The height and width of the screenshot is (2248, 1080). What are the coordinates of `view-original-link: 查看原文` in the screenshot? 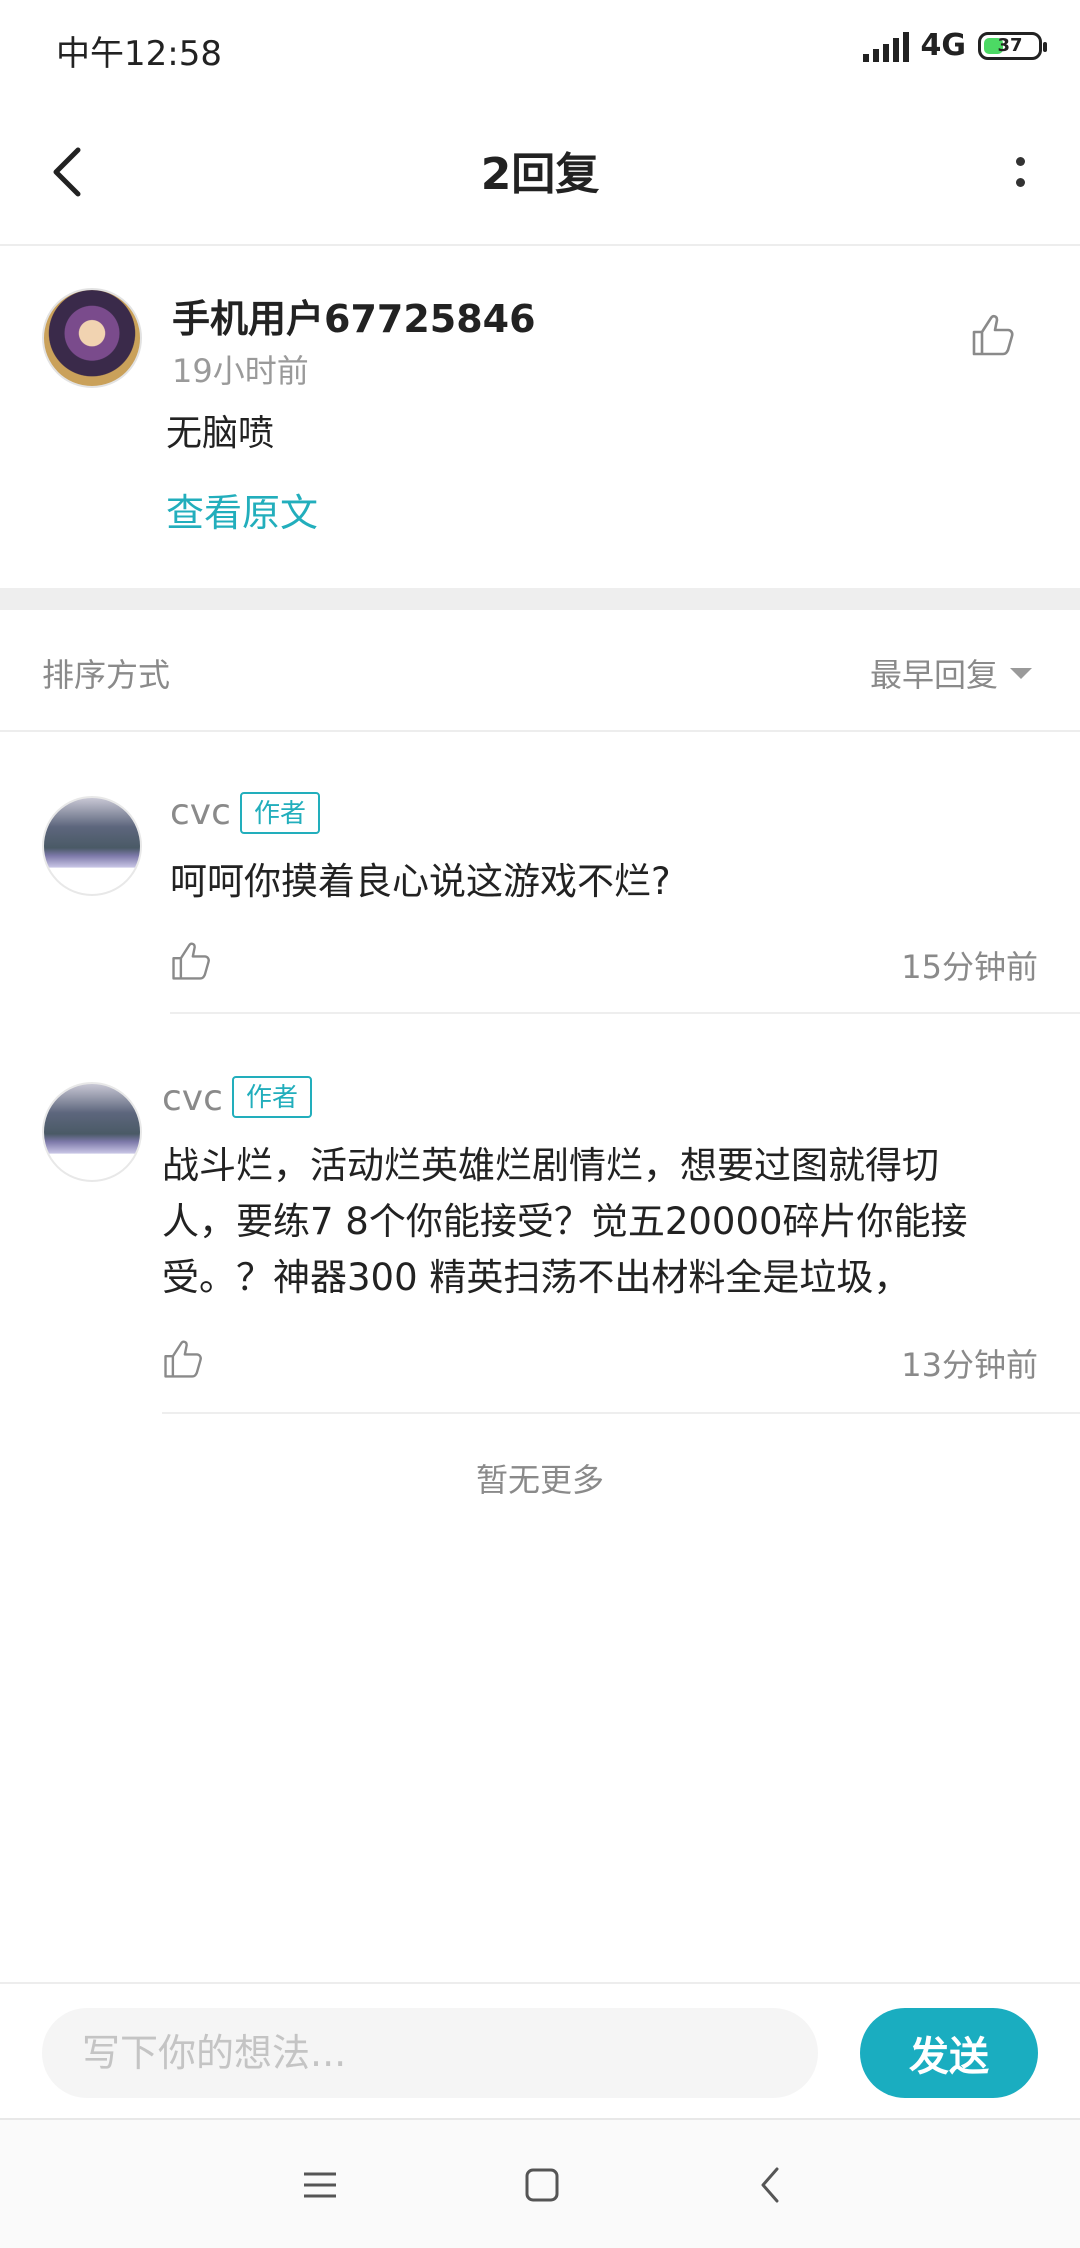 It's located at (242, 509).